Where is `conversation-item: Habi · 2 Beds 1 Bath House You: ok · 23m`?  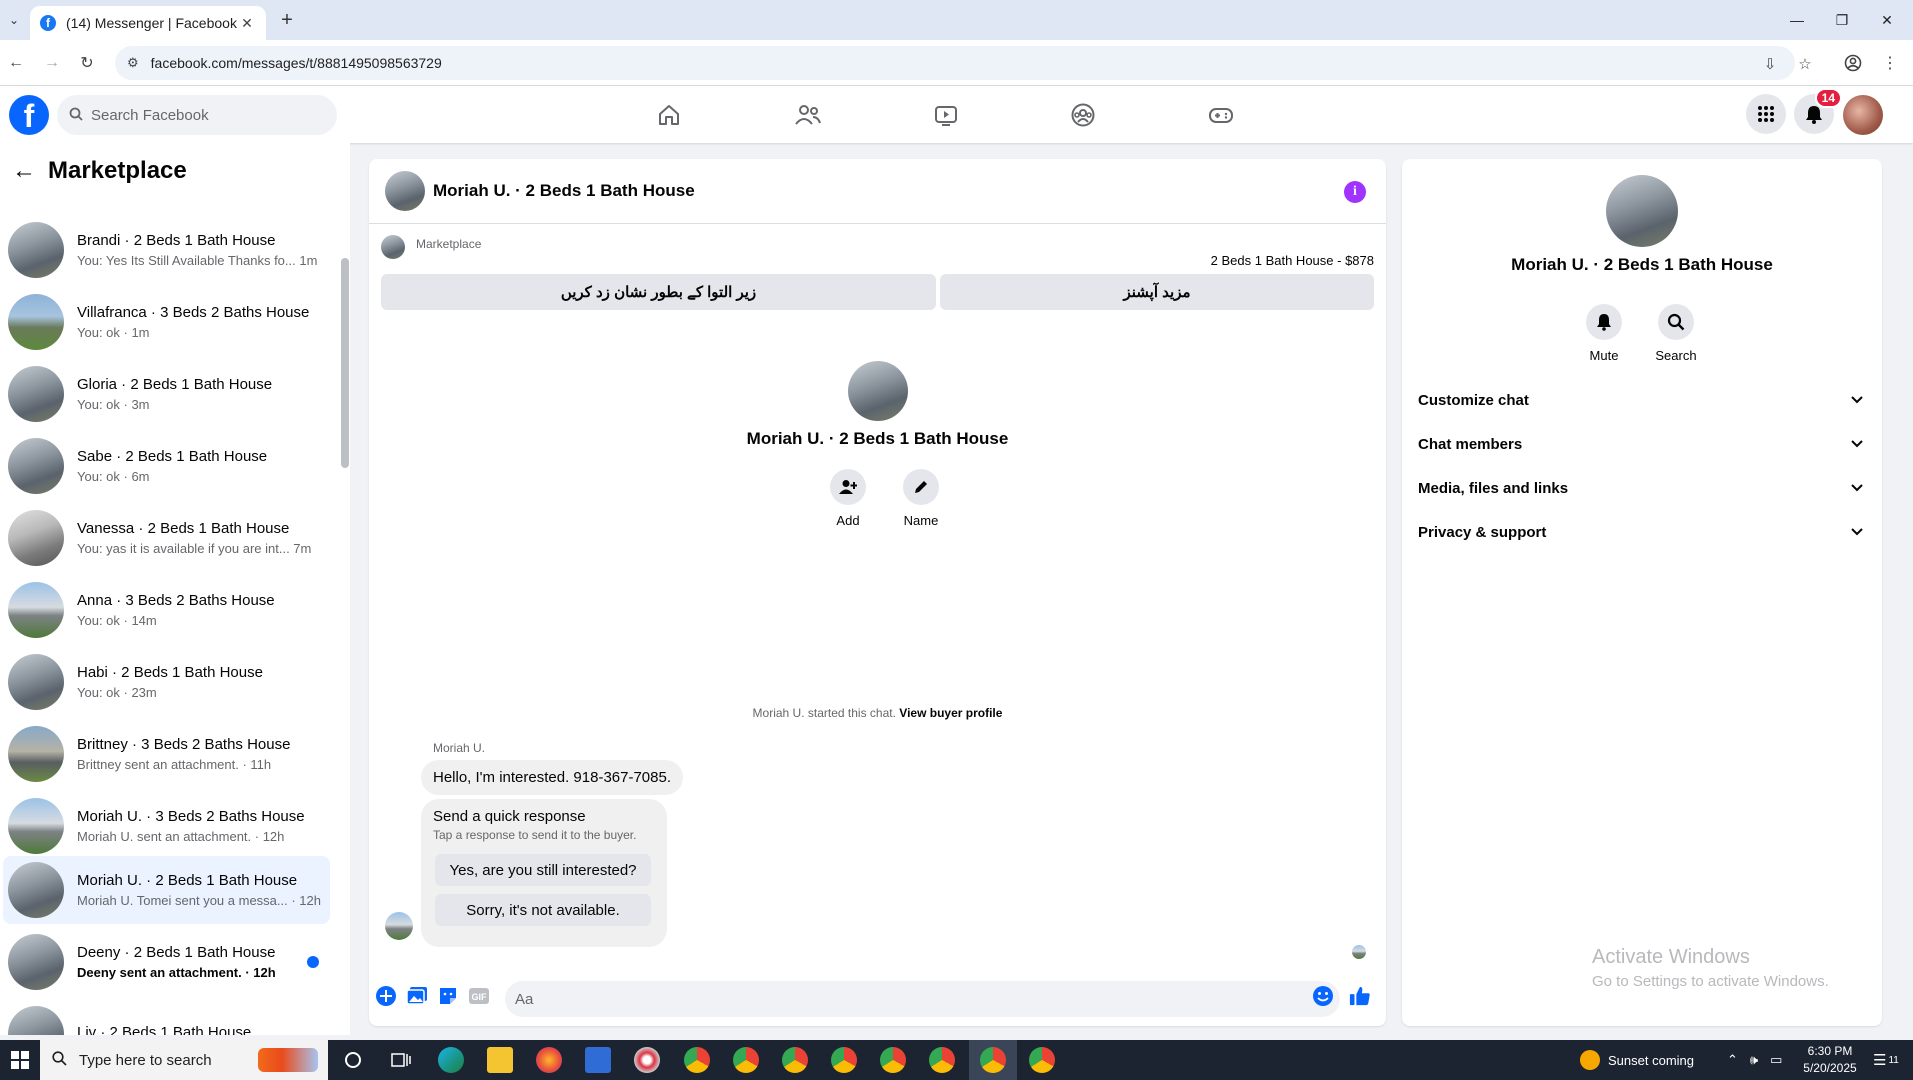
conversation-item: Habi · 2 Beds 1 Bath House You: ok · 23m is located at coordinates (166, 682).